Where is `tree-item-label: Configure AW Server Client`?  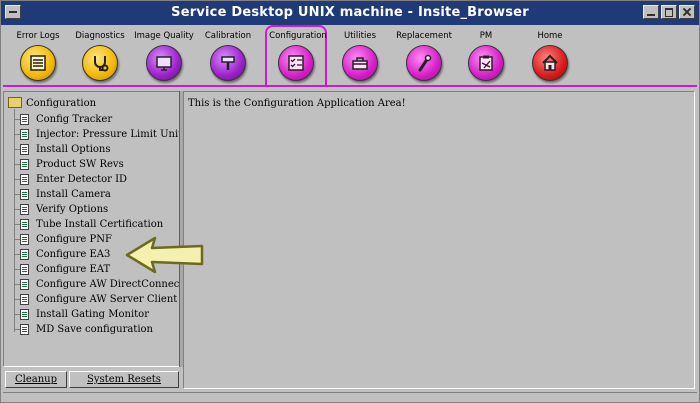
tree-item-label: Configure AW Server Client is located at coordinates (107, 299).